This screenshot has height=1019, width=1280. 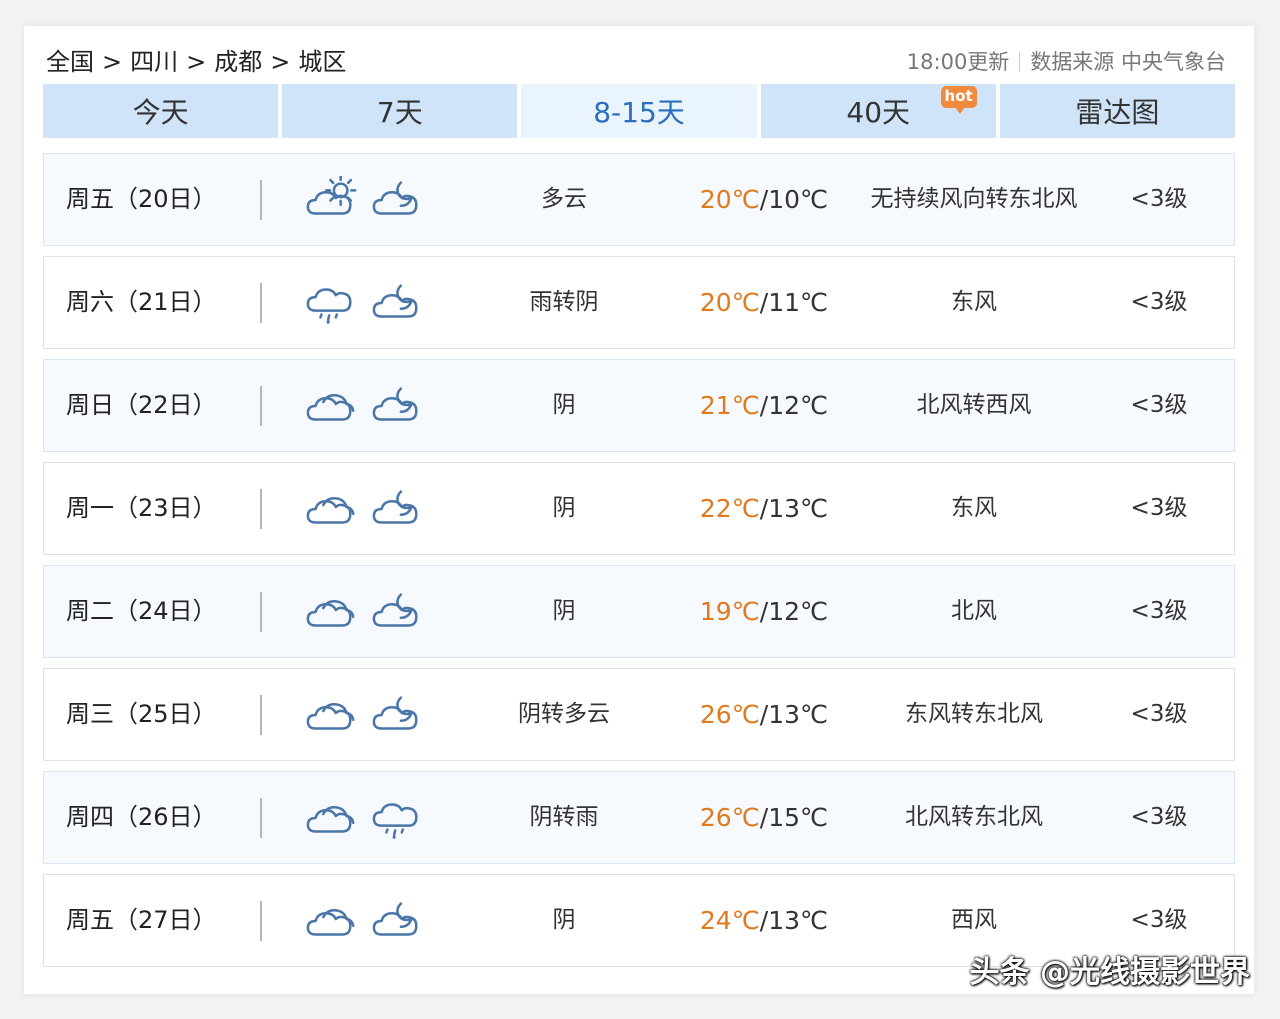 What do you see at coordinates (639, 817) in the screenshot?
I see `forecast-row: 周四（26日） 阴转雨 26℃/15℃ 北风转东北风 <3级` at bounding box center [639, 817].